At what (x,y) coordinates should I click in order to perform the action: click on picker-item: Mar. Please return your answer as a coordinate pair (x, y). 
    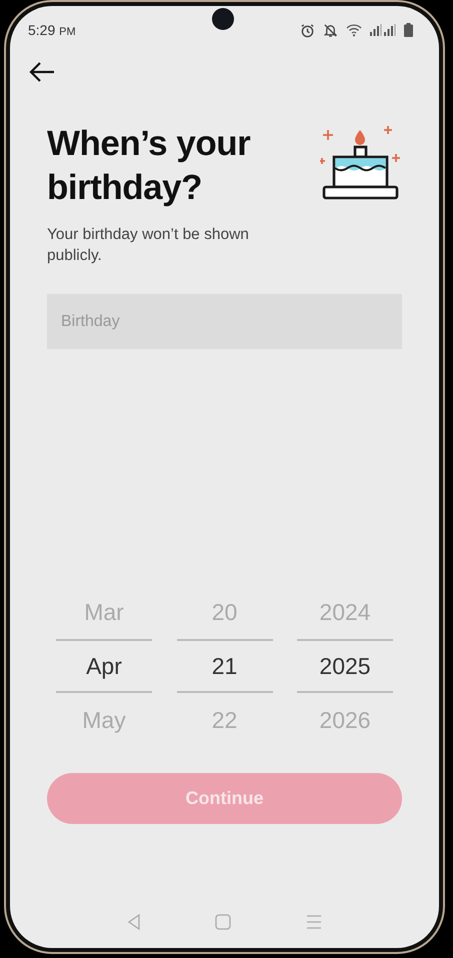
    Looking at the image, I should click on (104, 612).